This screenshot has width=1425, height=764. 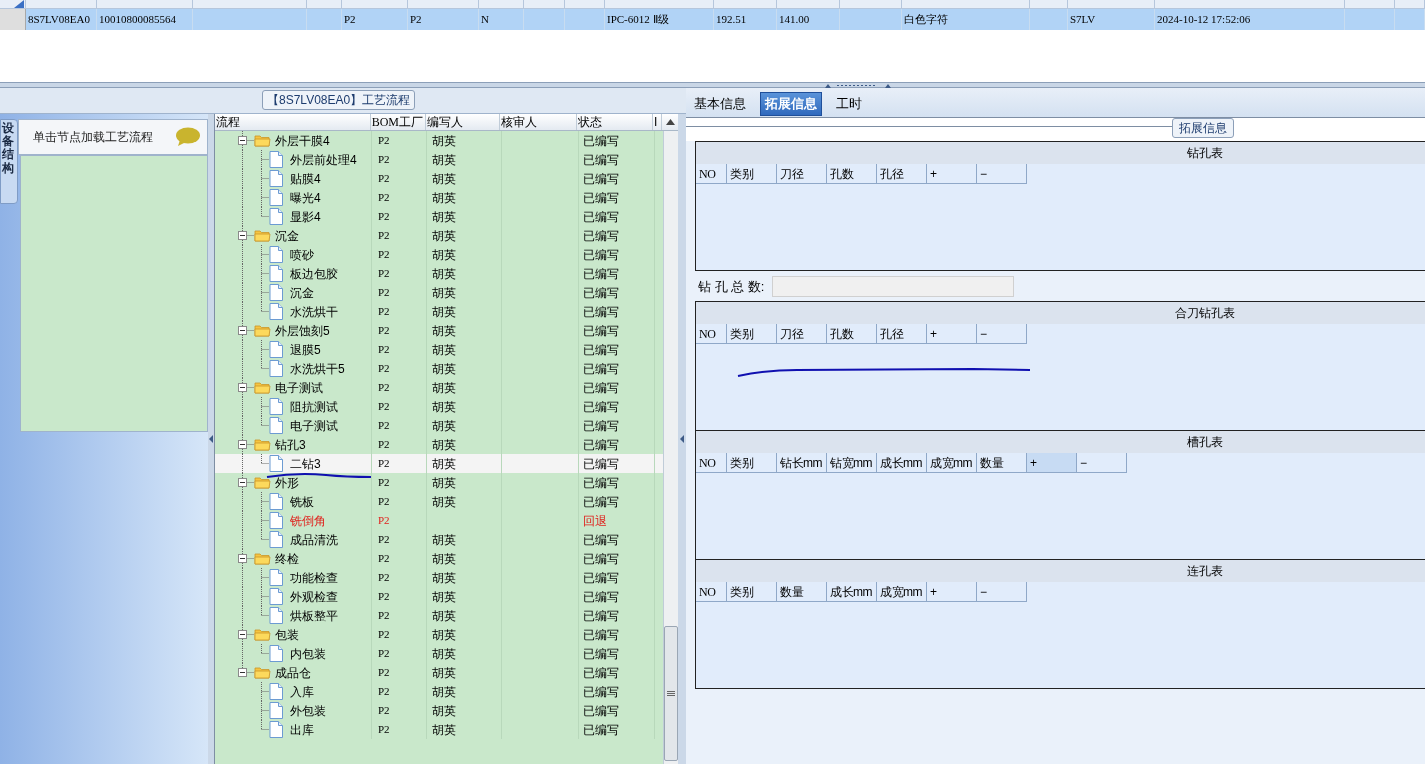 What do you see at coordinates (720, 104) in the screenshot?
I see `tab: 基本信息` at bounding box center [720, 104].